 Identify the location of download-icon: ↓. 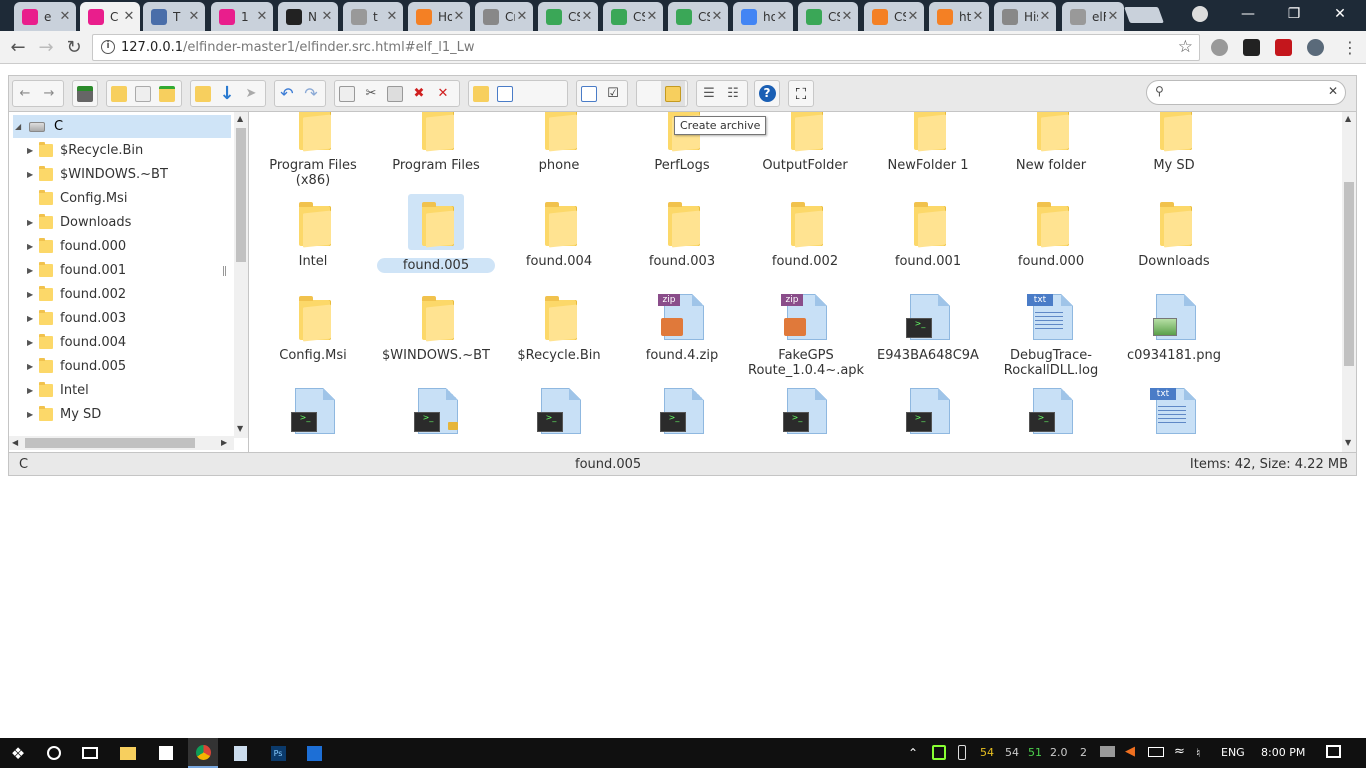
(227, 93).